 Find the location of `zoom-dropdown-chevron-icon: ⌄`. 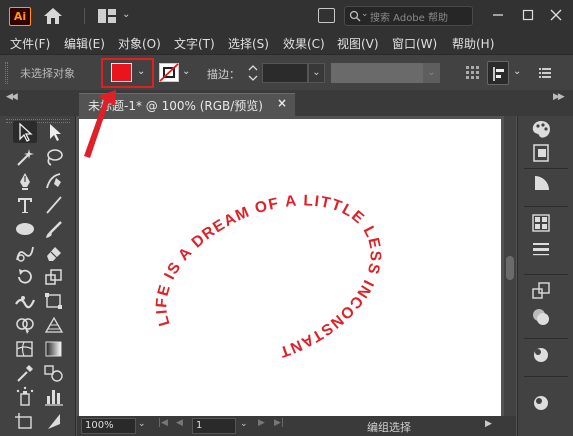

zoom-dropdown-chevron-icon: ⌄ is located at coordinates (142, 424).